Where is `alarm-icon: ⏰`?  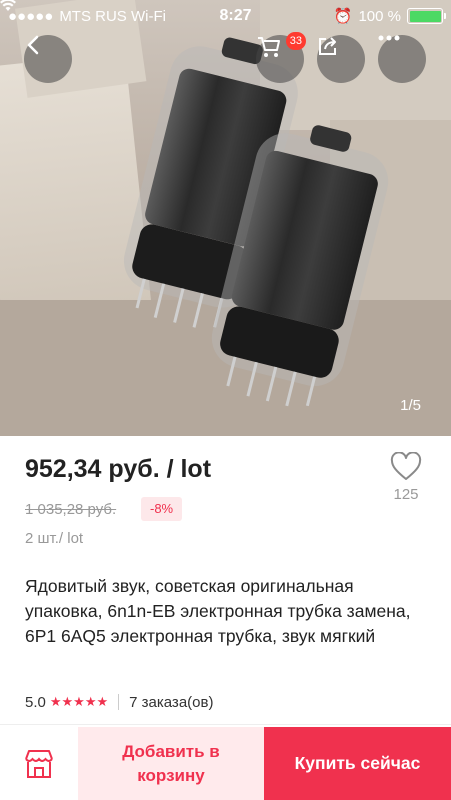 alarm-icon: ⏰ is located at coordinates (343, 16).